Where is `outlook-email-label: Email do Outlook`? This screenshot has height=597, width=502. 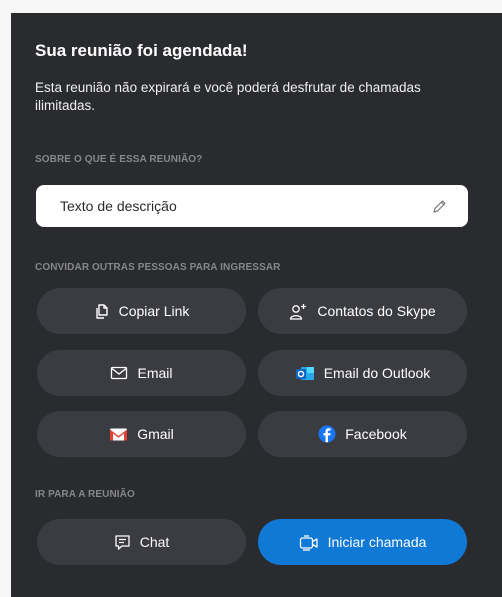 outlook-email-label: Email do Outlook is located at coordinates (377, 373).